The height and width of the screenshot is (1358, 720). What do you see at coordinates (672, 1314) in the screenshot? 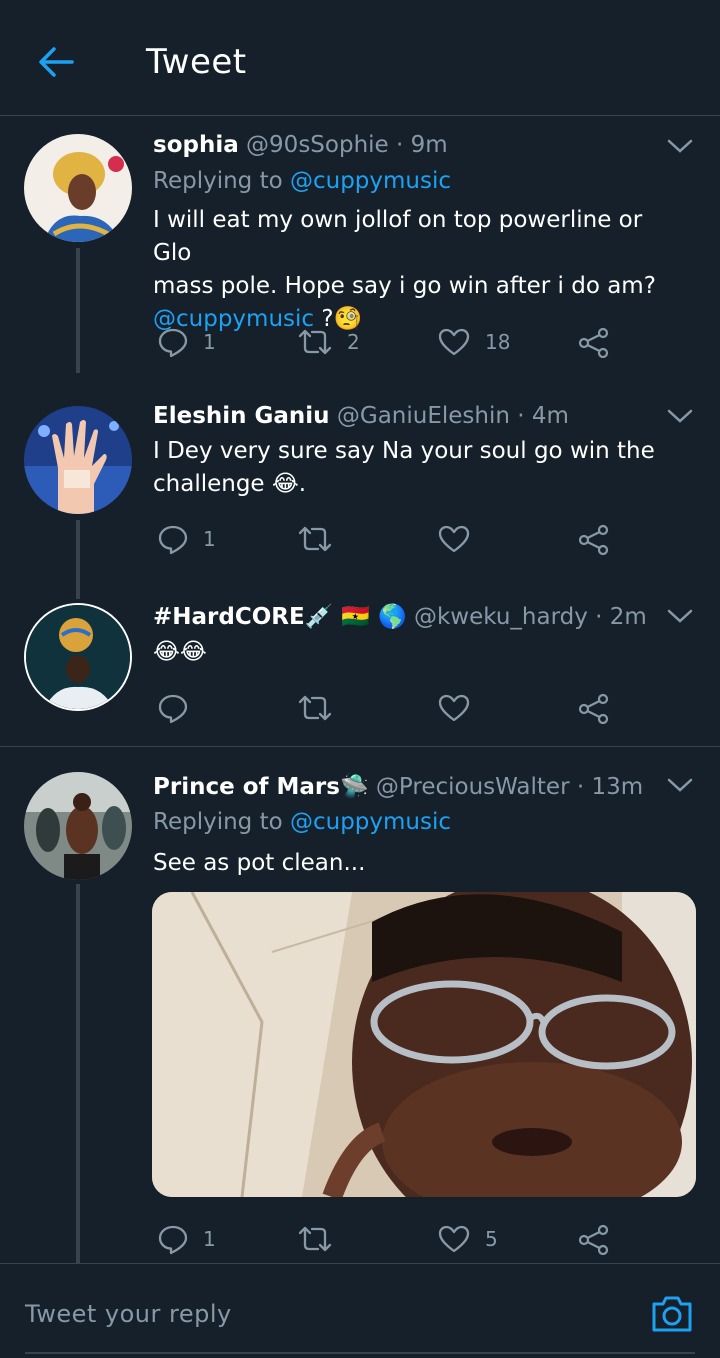
I see `camera-icon` at bounding box center [672, 1314].